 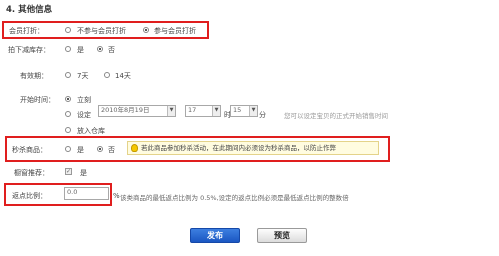 I want to click on stock-reduction-option-no, so click(x=100, y=49).